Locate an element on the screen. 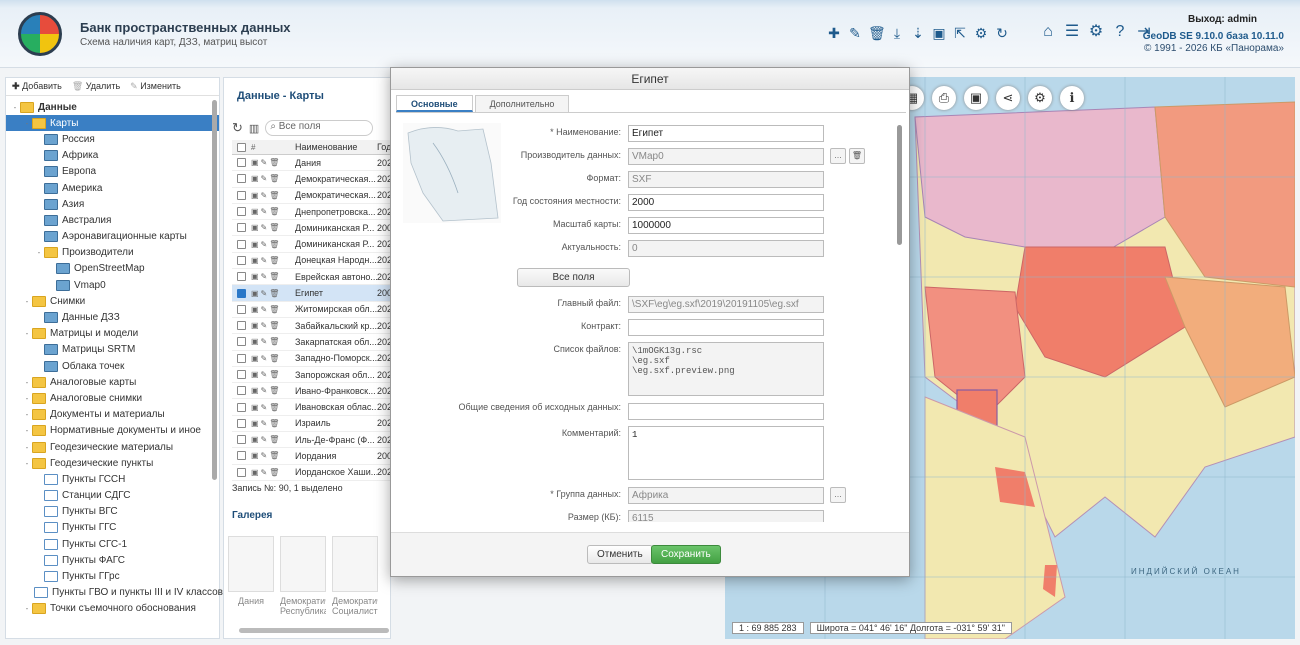 Image resolution: width=1300 pixels, height=645 pixels. gallery-item: Дания is located at coordinates (251, 574).